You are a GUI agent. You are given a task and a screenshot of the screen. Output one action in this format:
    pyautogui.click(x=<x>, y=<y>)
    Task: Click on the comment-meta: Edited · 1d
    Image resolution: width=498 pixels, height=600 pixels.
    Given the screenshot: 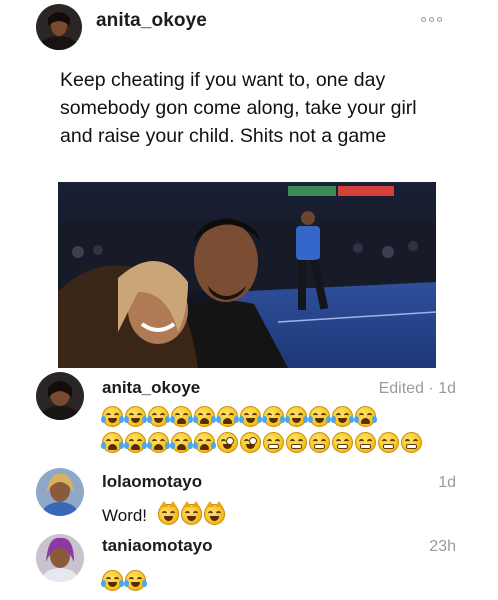 What is the action you would take?
    pyautogui.click(x=417, y=388)
    